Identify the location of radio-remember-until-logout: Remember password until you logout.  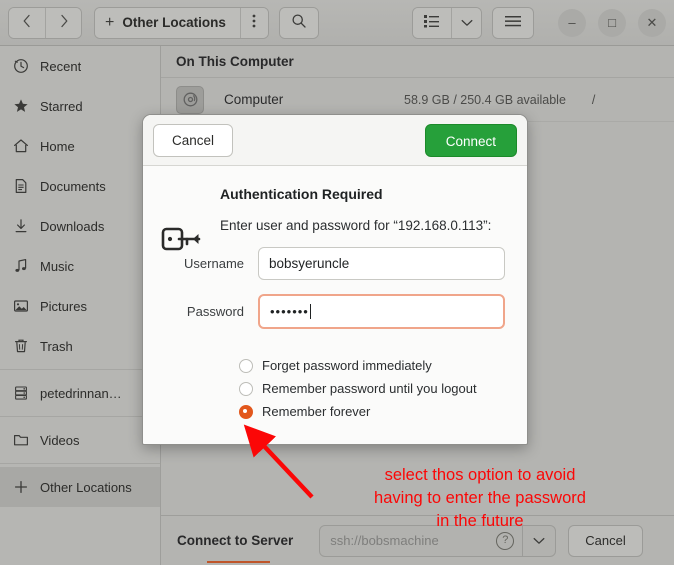
(372, 388).